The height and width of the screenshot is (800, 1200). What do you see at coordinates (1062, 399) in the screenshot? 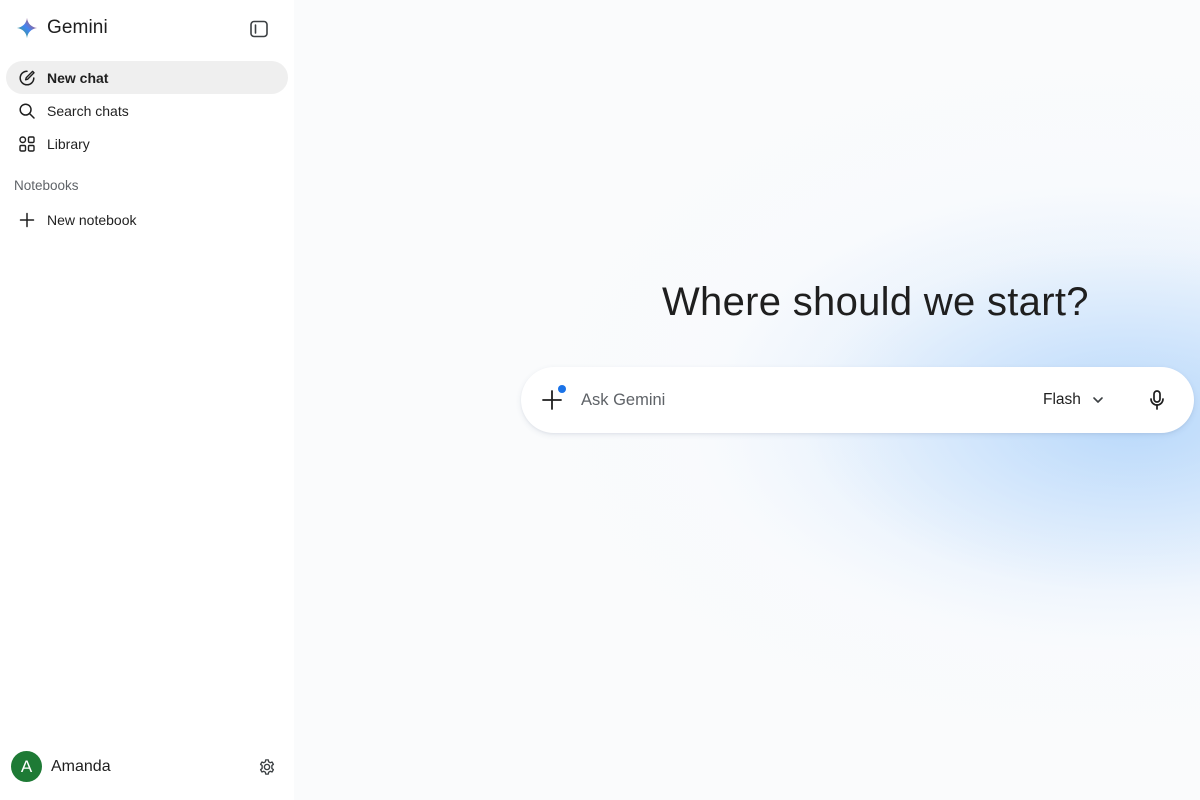
I see `model-label: Flash` at bounding box center [1062, 399].